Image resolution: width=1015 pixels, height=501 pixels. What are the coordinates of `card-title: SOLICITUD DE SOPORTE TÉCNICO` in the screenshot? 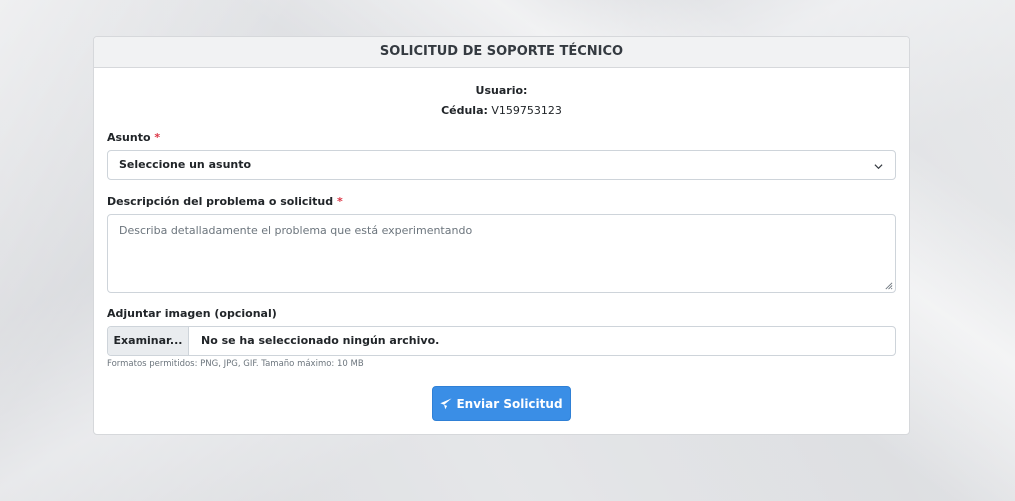 It's located at (501, 52).